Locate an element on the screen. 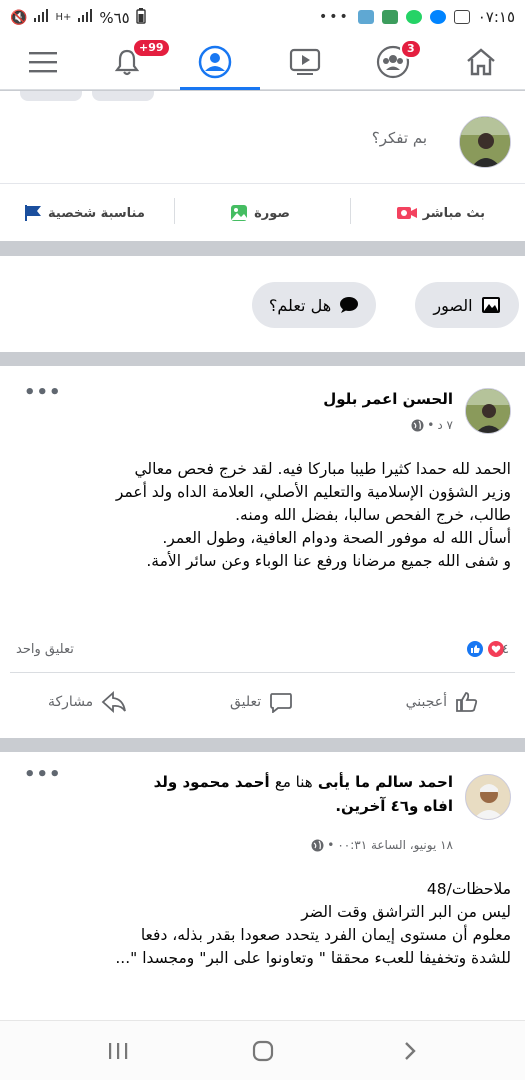 The image size is (525, 1080). status-bar: 🔇 H+ %٦٥ ••• ٠٧:١٥ is located at coordinates (262, 17).